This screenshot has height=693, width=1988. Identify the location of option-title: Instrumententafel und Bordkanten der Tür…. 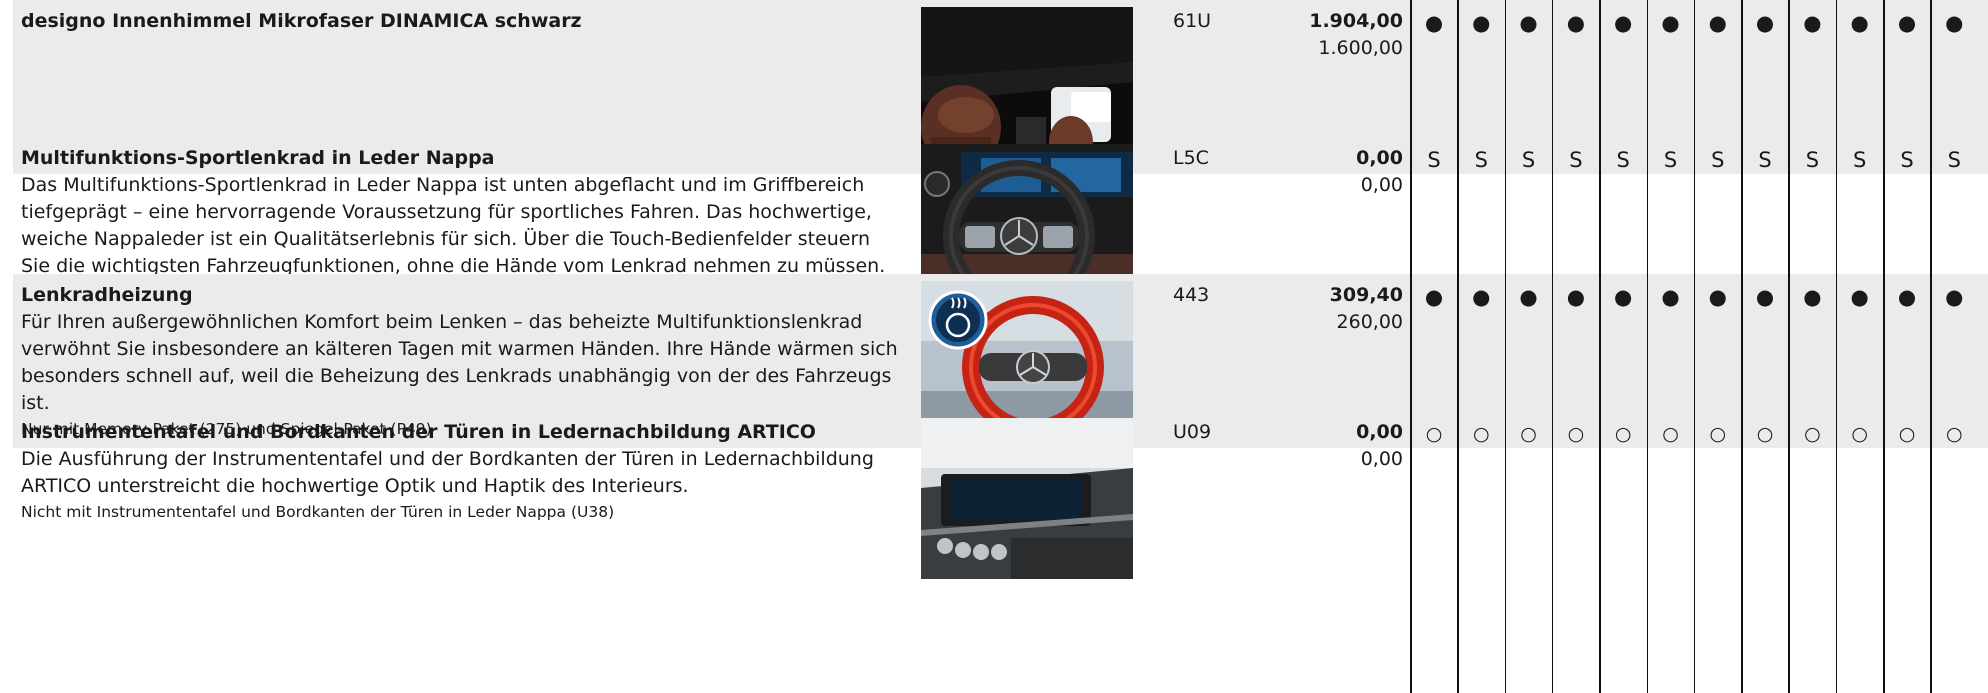
(418, 432).